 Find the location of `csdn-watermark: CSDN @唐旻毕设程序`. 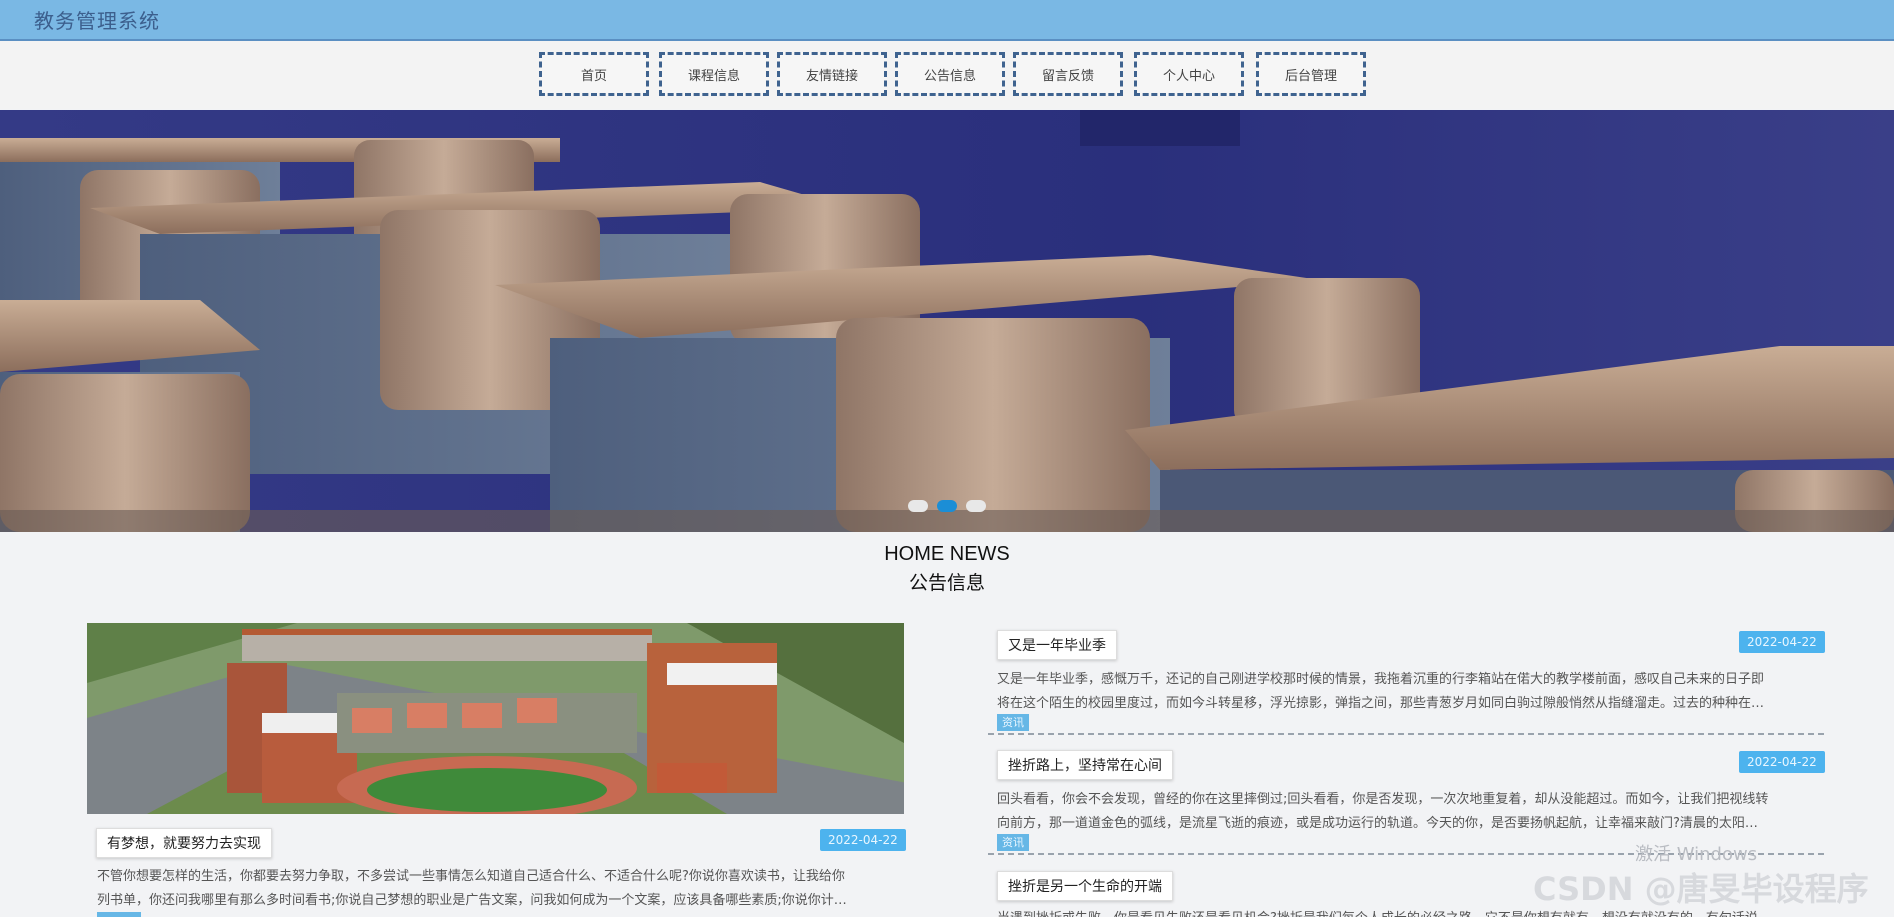

csdn-watermark: CSDN @唐旻毕设程序 is located at coordinates (1701, 889).